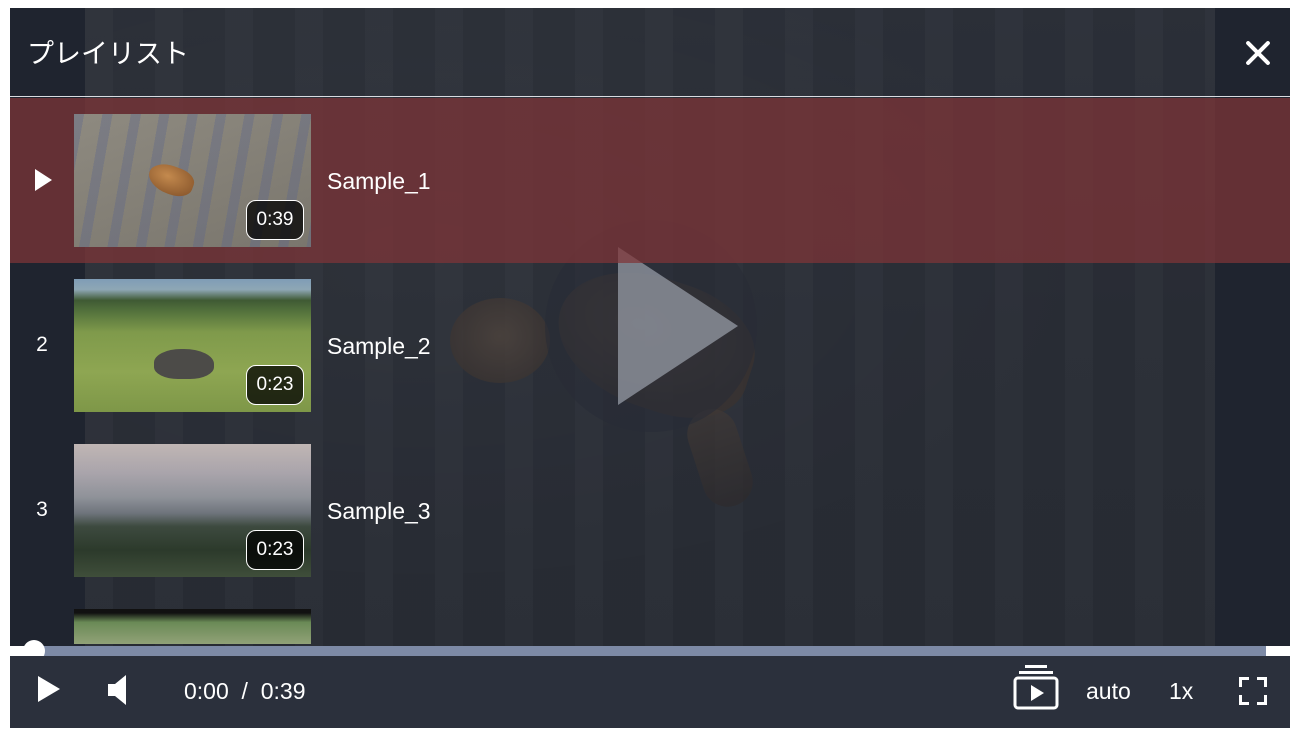 Image resolution: width=1300 pixels, height=736 pixels. I want to click on now-playing-play-icon, so click(43, 180).